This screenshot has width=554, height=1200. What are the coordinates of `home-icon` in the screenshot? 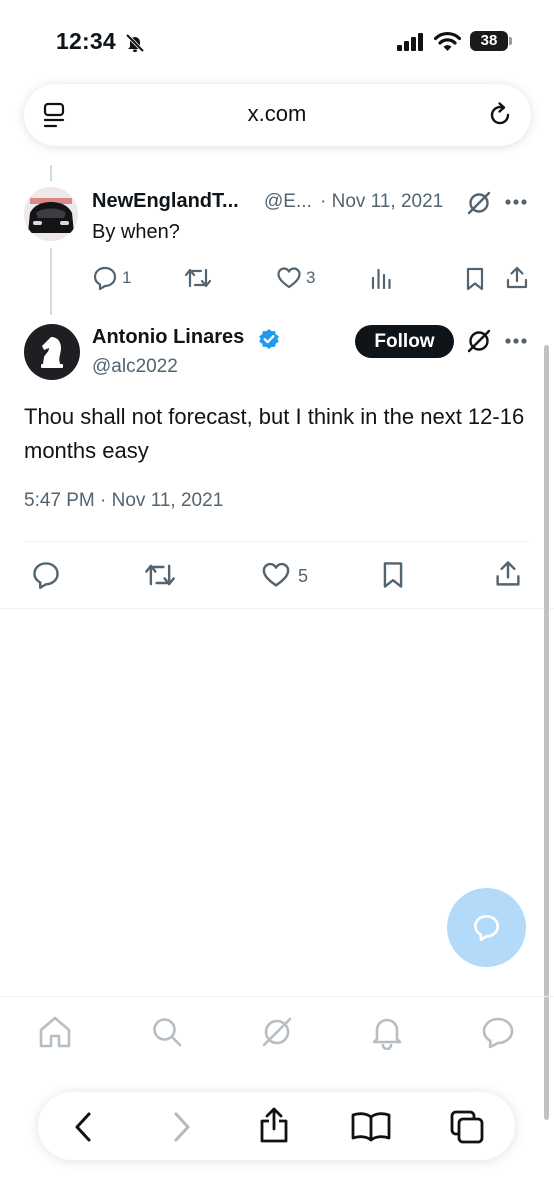 It's located at (55, 1032).